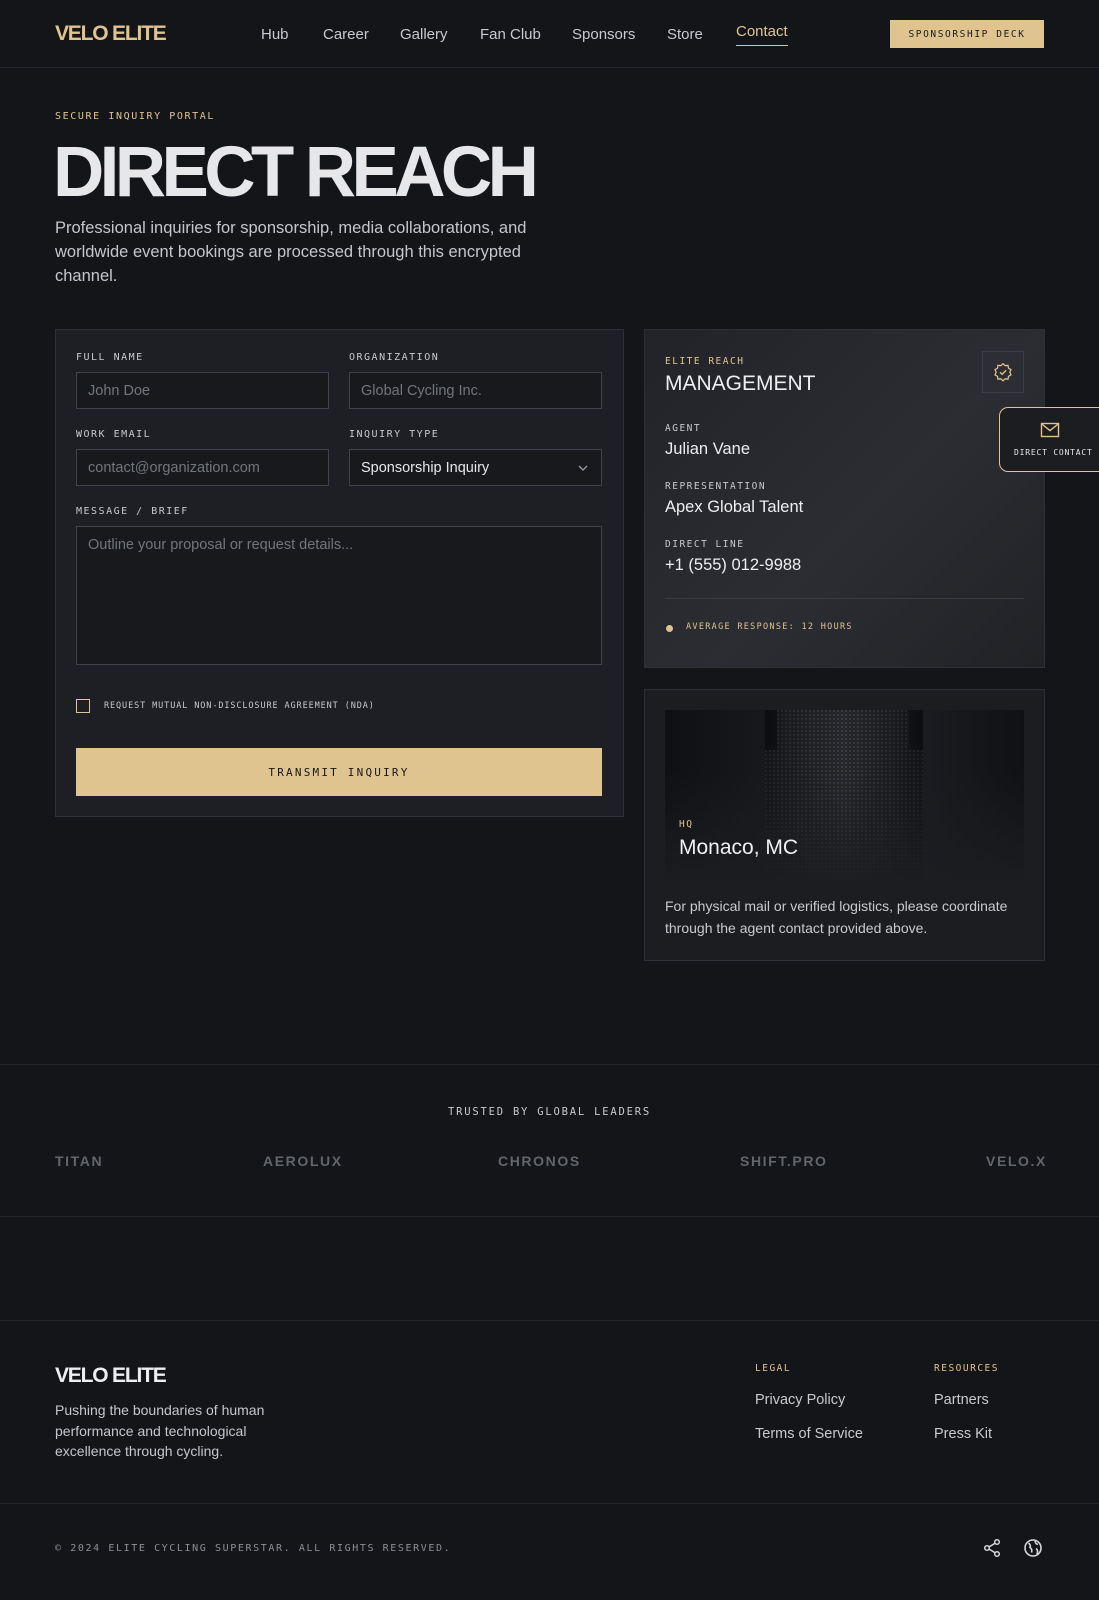 This screenshot has height=1600, width=1099. I want to click on share-icon, so click(992, 1548).